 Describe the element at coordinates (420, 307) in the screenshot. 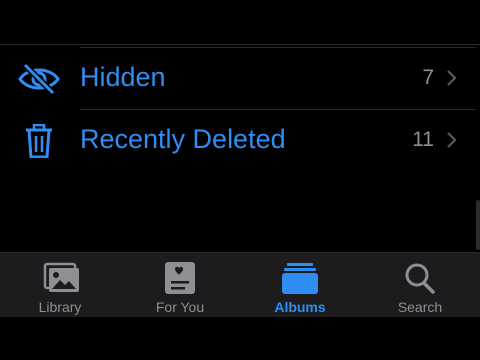

I see `tab-label-search: Search` at that location.